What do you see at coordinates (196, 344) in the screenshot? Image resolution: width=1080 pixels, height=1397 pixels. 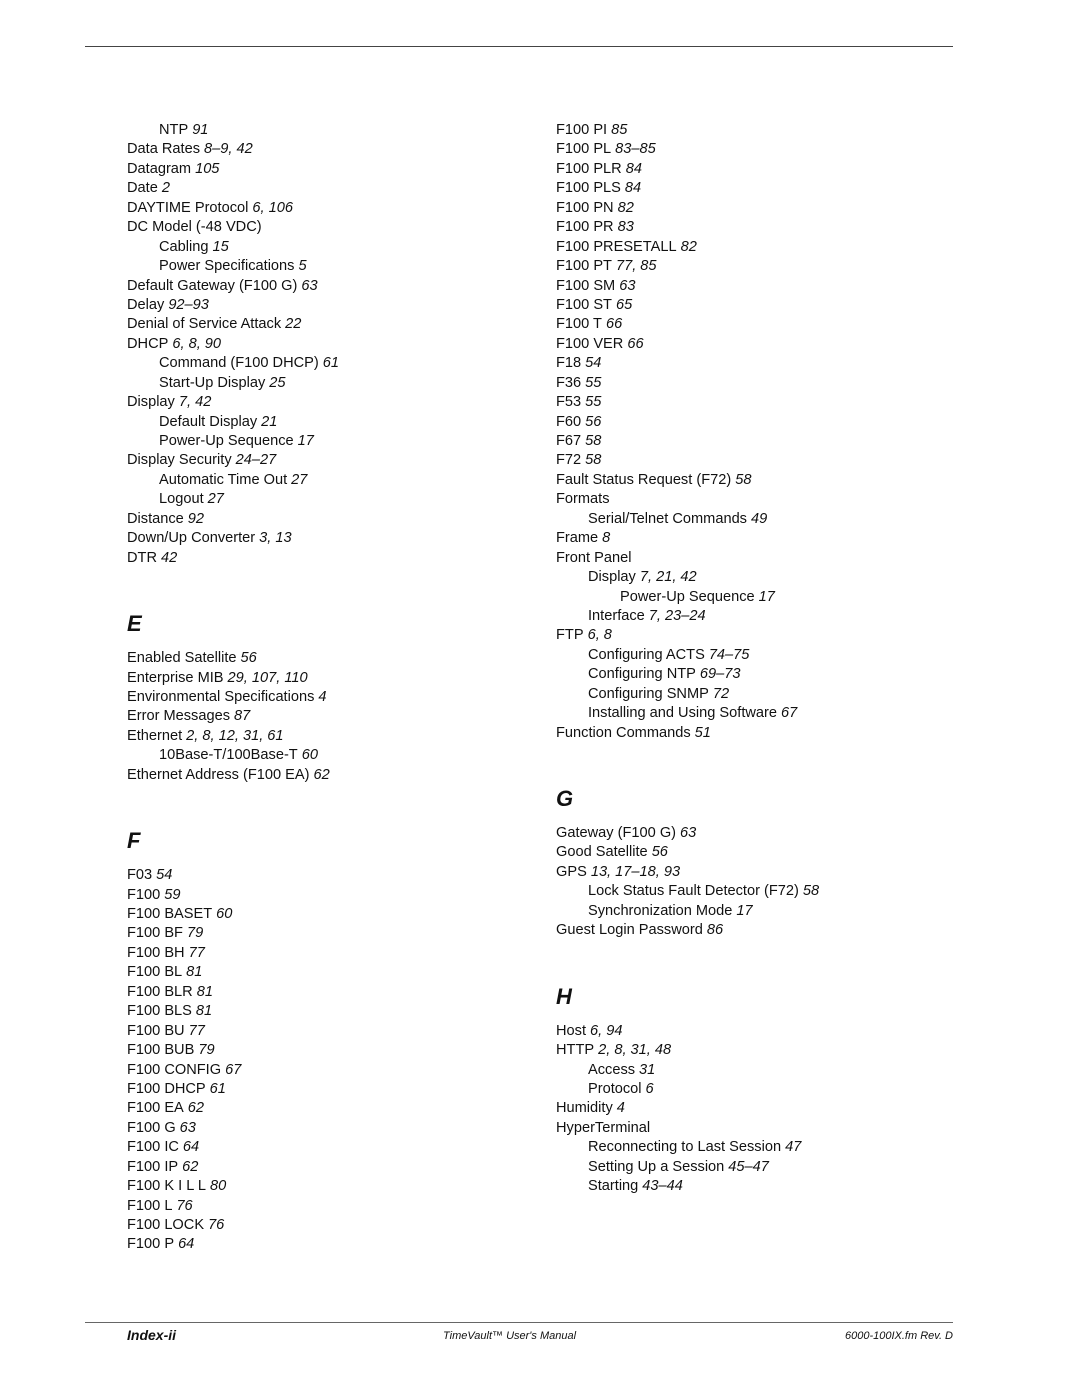 I see `page-reference: 6, 8, 90` at bounding box center [196, 344].